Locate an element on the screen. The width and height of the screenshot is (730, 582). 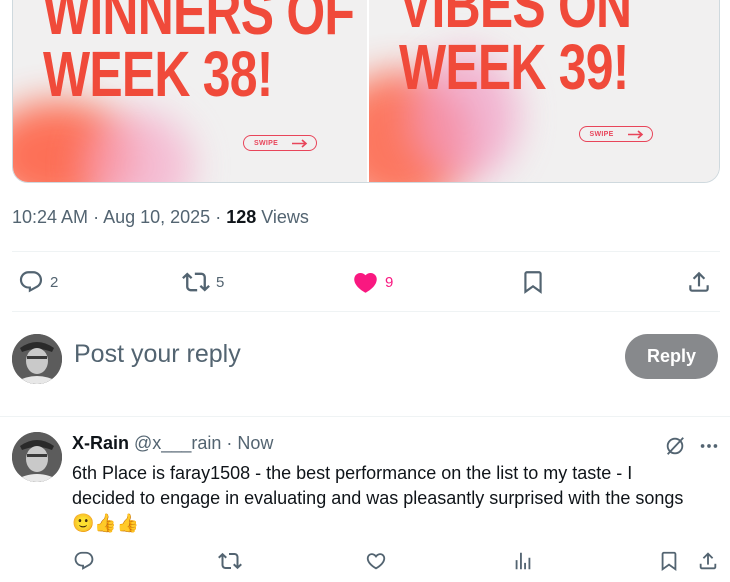
analytics-icon is located at coordinates (523, 561).